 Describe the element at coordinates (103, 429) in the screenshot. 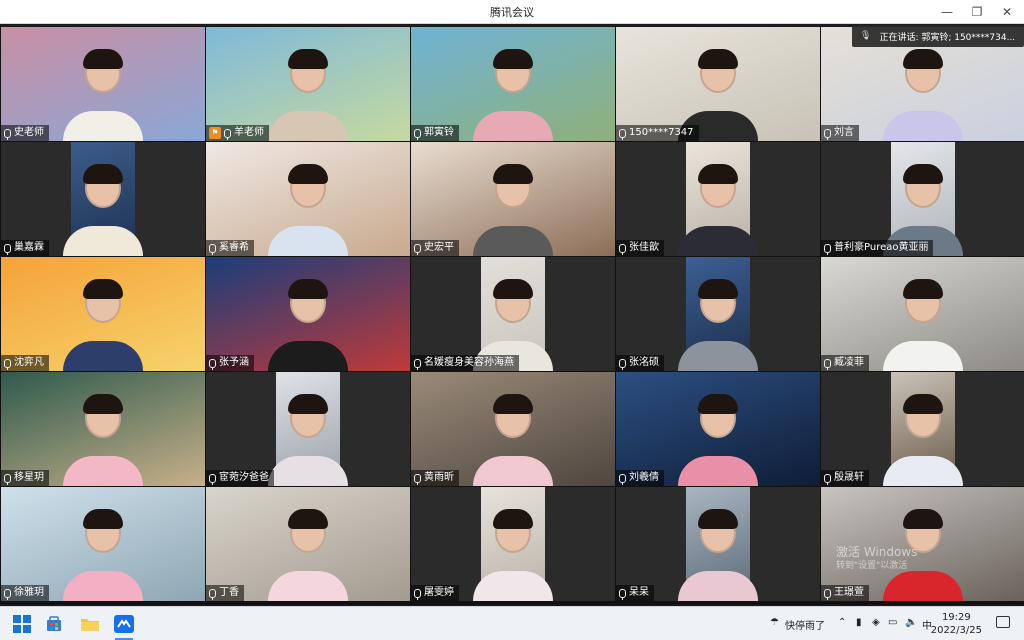

I see `participant-tile: 移星玥` at that location.